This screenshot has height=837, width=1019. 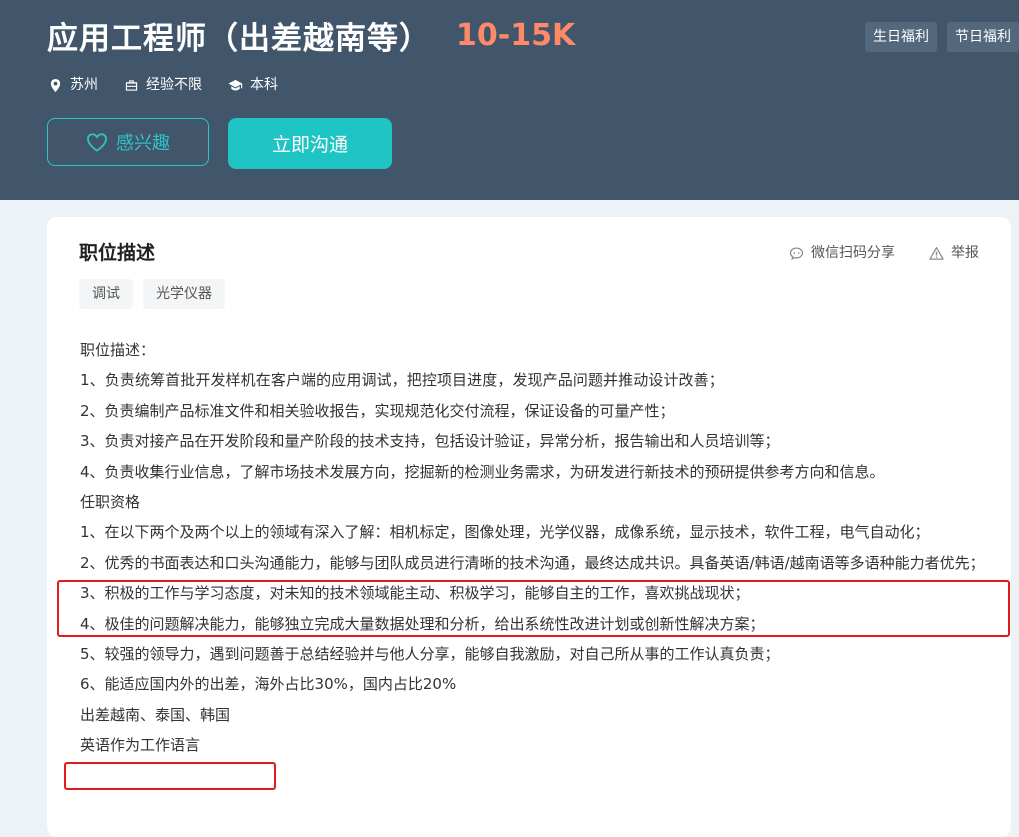 What do you see at coordinates (853, 253) in the screenshot?
I see `wechat-share-label: 微信扫码分享` at bounding box center [853, 253].